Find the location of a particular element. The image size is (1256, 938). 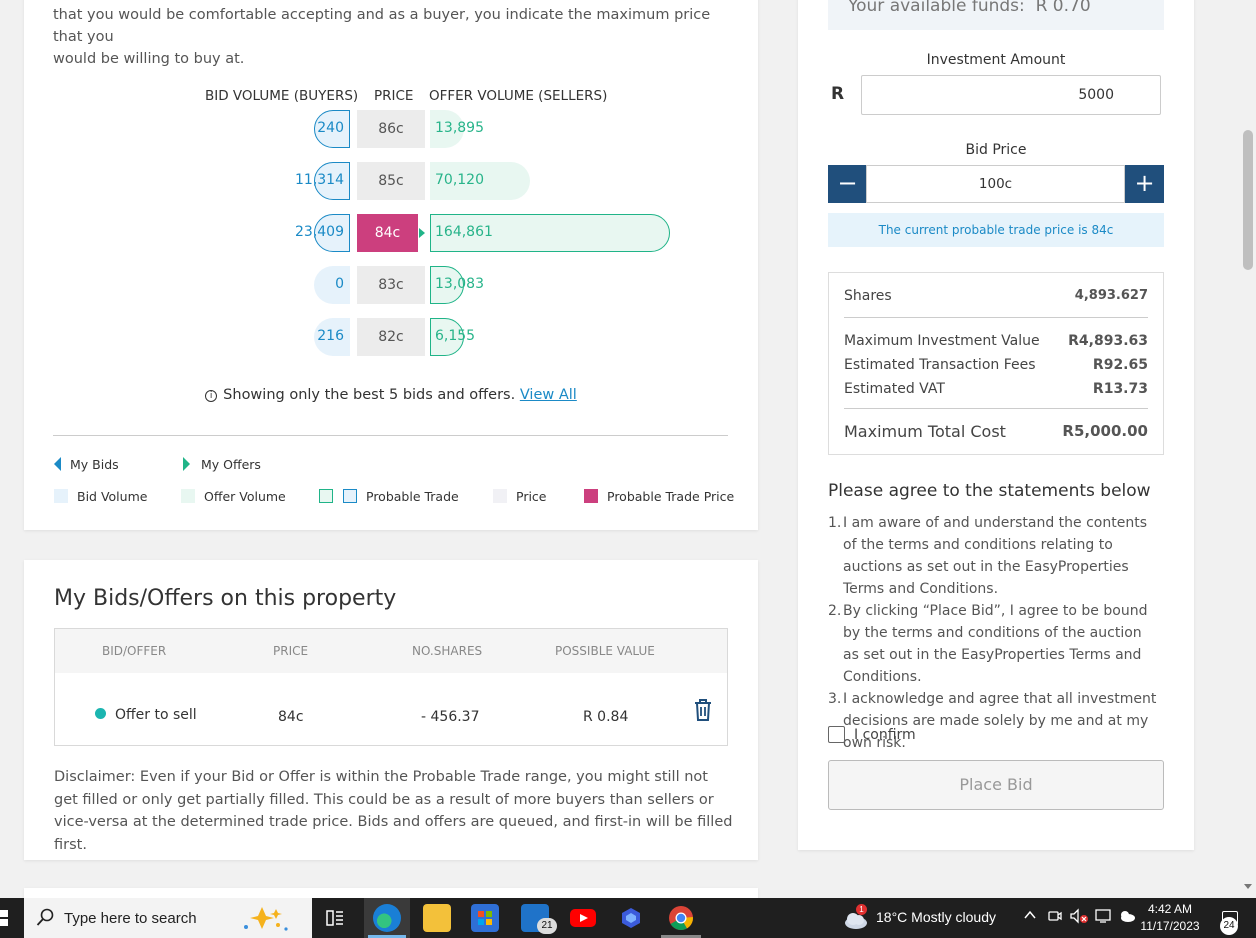

total-cost-line: Maximum Total Cost R5,000.00 is located at coordinates (996, 431).